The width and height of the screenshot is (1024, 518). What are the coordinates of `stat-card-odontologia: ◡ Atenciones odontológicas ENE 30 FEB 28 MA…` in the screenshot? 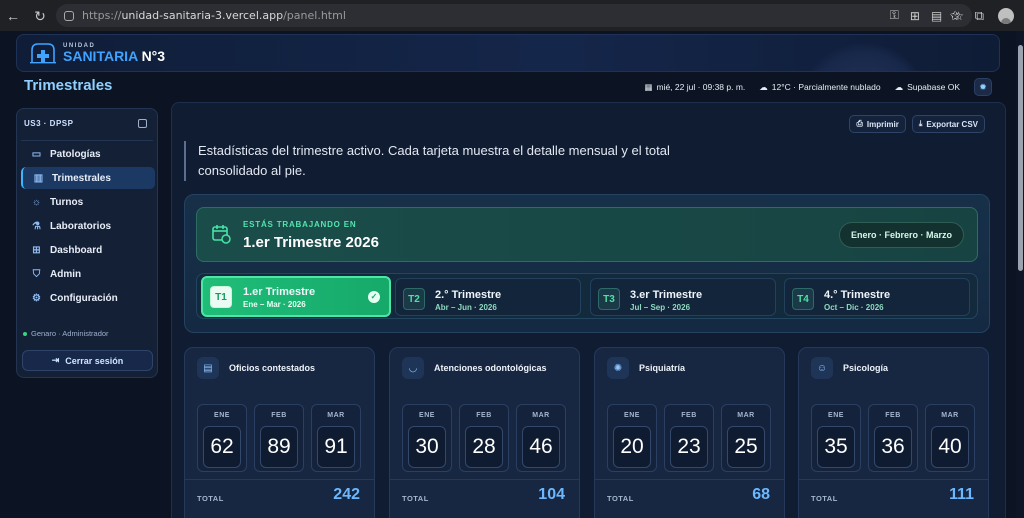 It's located at (484, 432).